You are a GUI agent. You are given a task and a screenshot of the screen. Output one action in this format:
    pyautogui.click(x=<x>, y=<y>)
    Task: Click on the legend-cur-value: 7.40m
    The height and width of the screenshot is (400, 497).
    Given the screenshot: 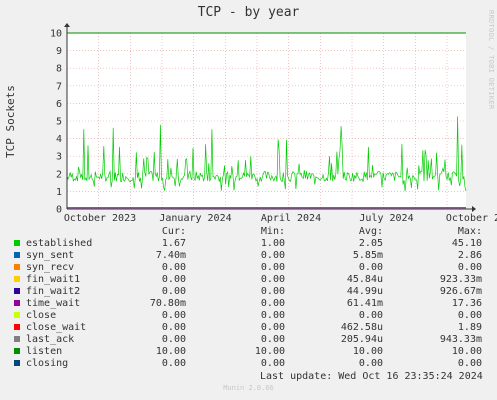 What is the action you would take?
    pyautogui.click(x=170, y=255)
    